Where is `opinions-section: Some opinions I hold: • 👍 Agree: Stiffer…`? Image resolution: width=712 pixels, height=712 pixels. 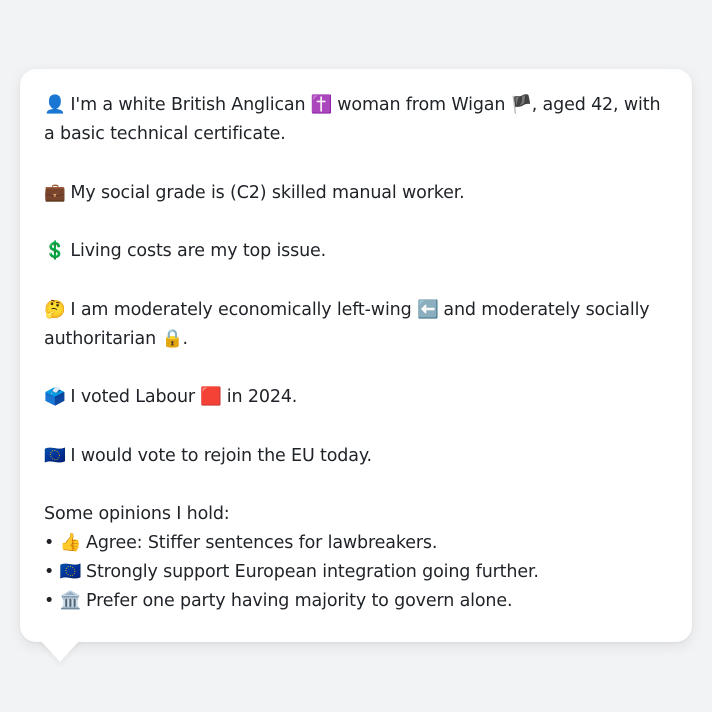
opinions-section: Some opinions I hold: • 👍 Agree: Stiffer… is located at coordinates (356, 558).